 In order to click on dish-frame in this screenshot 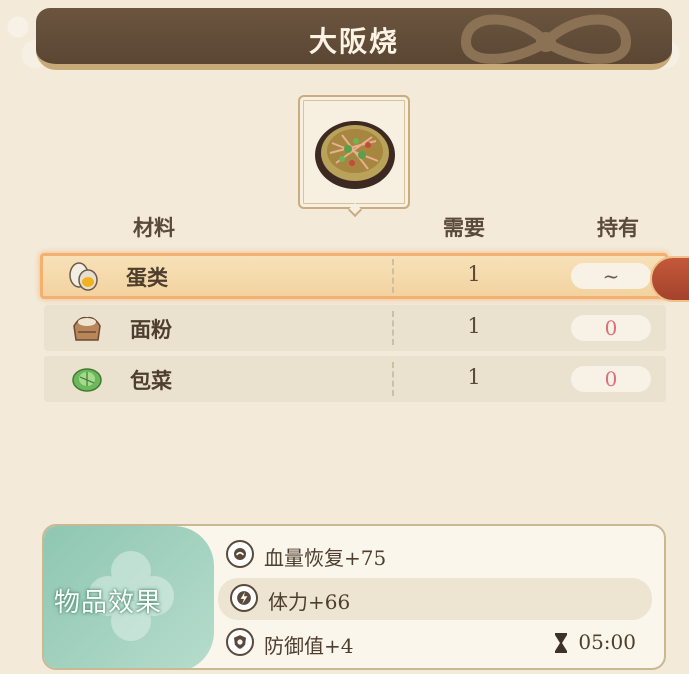, I will do `click(354, 156)`.